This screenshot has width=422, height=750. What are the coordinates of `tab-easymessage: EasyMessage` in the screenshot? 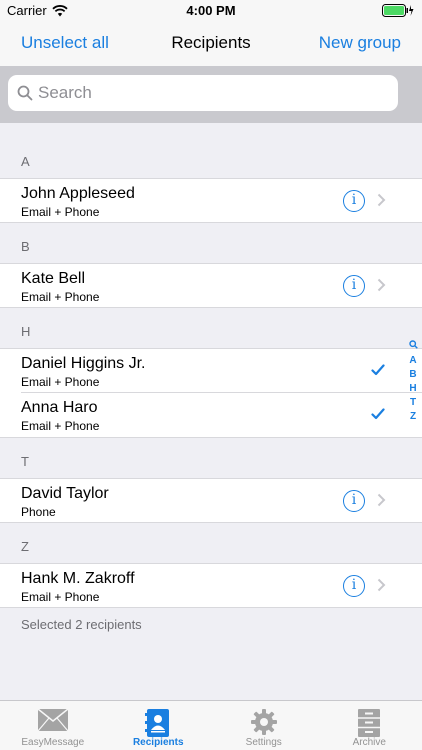 It's located at (53, 725).